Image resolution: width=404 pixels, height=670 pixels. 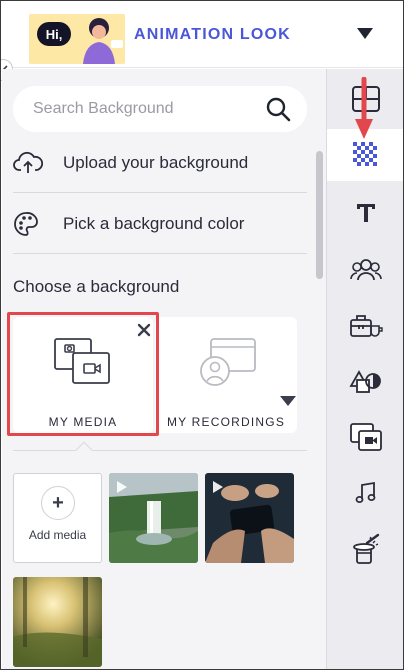 I want to click on recordings-icon, so click(x=228, y=362).